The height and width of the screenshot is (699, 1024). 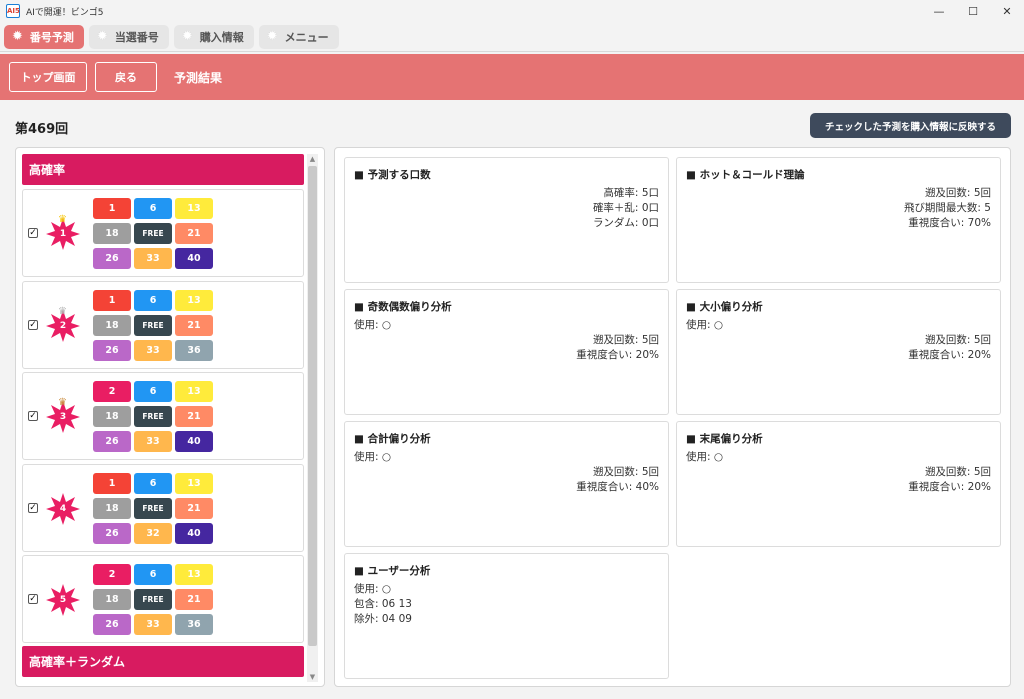 I want to click on analysis-title: ■ 予測する口数, so click(x=392, y=175).